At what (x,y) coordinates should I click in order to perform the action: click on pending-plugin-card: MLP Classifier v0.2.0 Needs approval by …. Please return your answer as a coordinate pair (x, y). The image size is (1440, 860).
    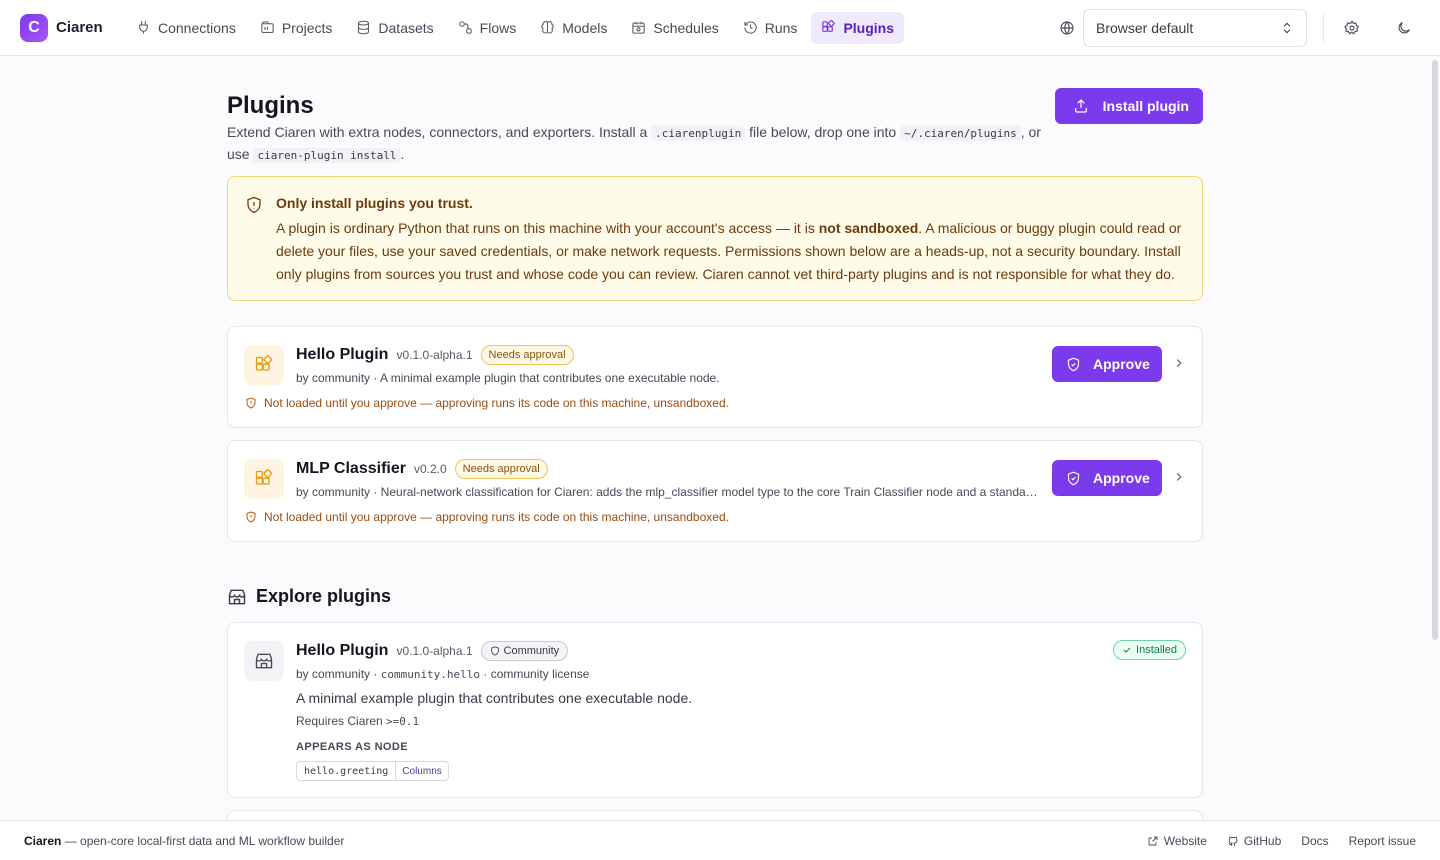
    Looking at the image, I should click on (715, 491).